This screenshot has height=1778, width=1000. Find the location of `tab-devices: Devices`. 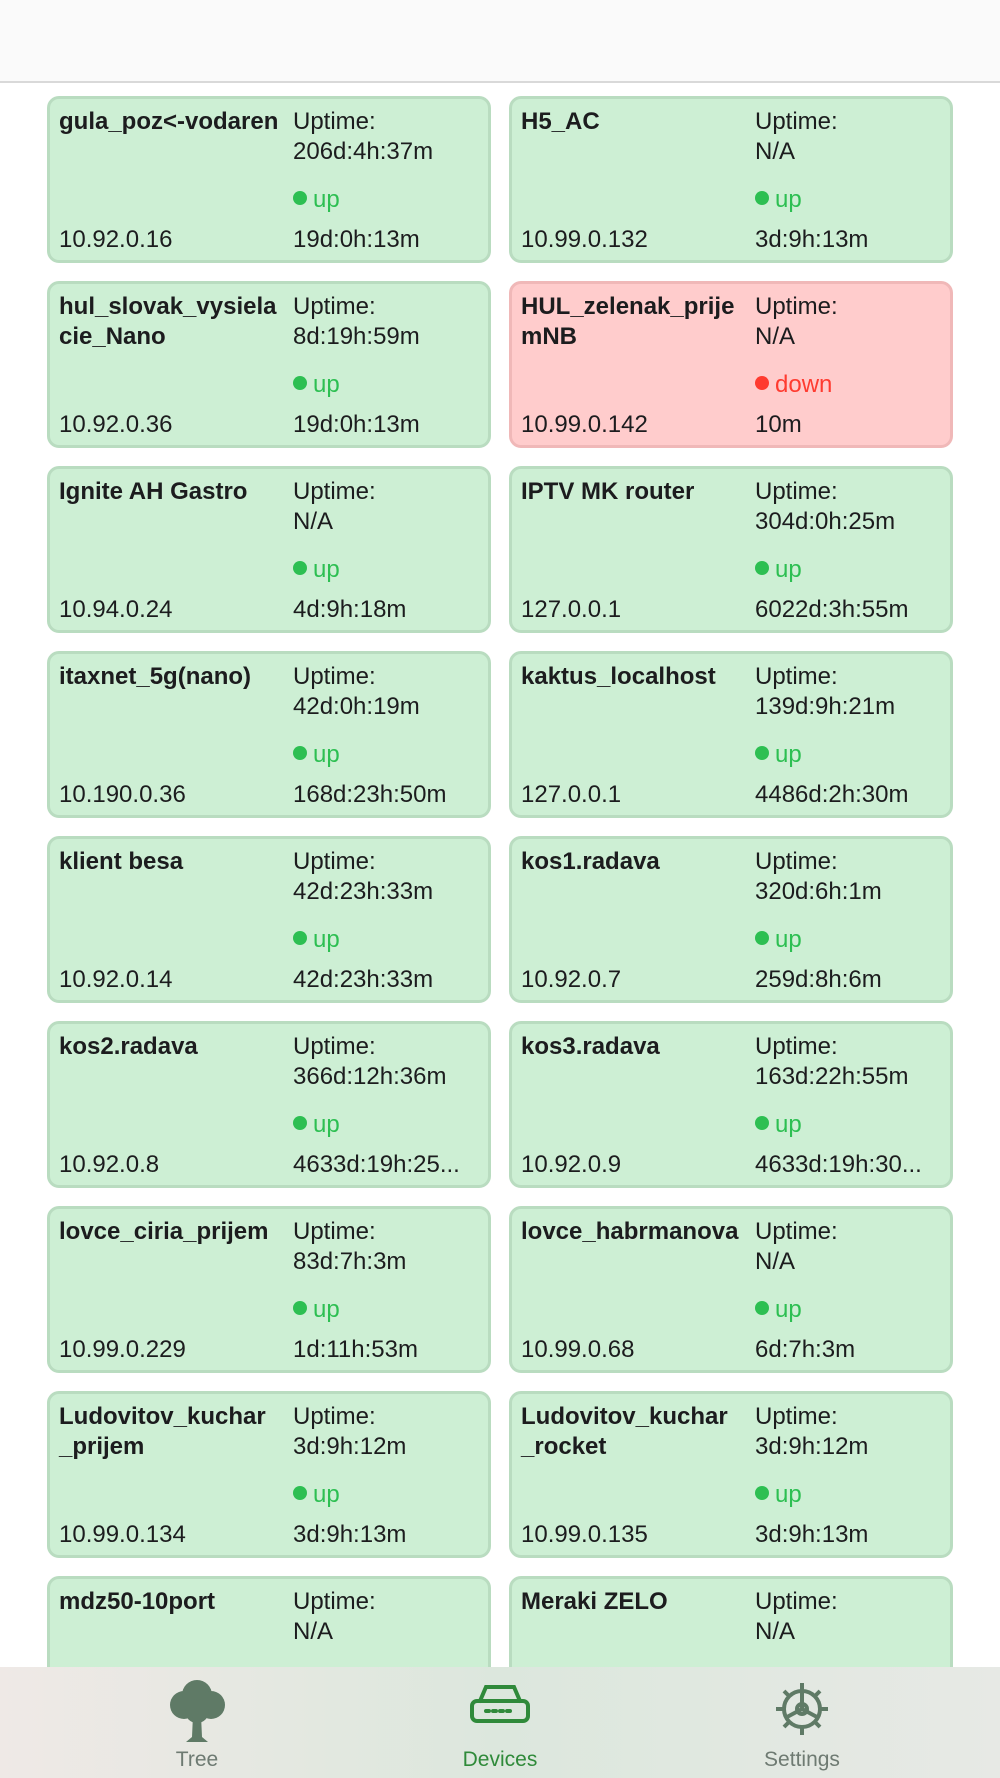

tab-devices: Devices is located at coordinates (500, 1722).